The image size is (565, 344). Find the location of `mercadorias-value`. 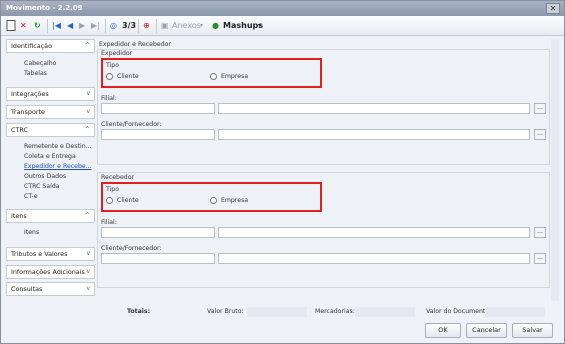

mercadorias-value is located at coordinates (385, 312).